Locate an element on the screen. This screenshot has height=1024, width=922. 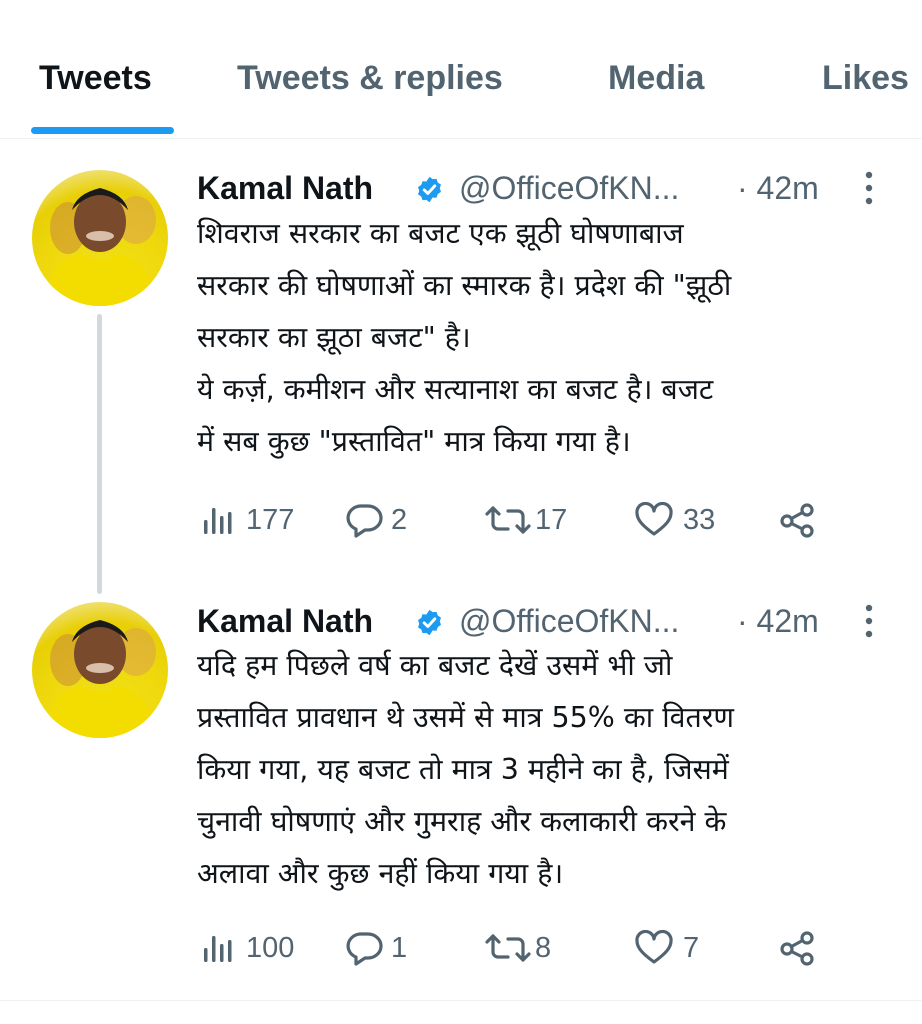
tab-media: Media is located at coordinates (656, 78).